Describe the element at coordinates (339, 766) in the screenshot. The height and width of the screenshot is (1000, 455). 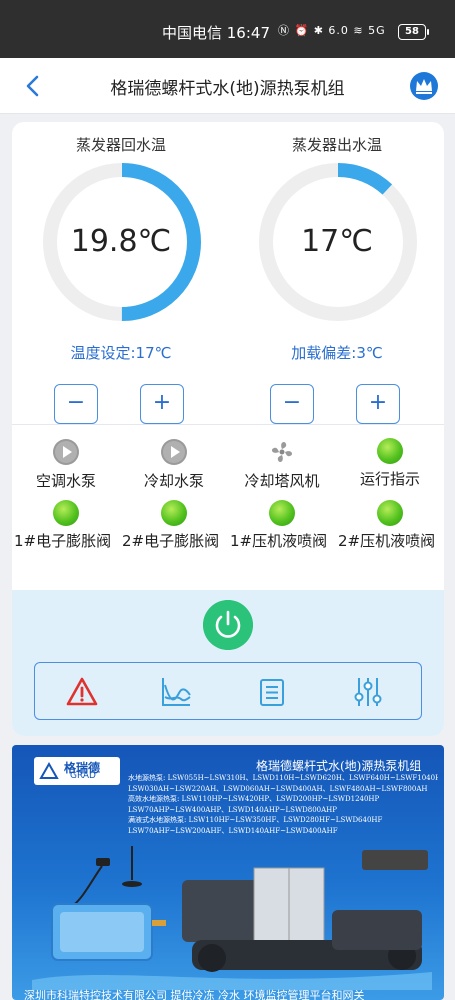
I see `ad-title: 格瑞德螺杆式水(地)源热泵机组` at that location.